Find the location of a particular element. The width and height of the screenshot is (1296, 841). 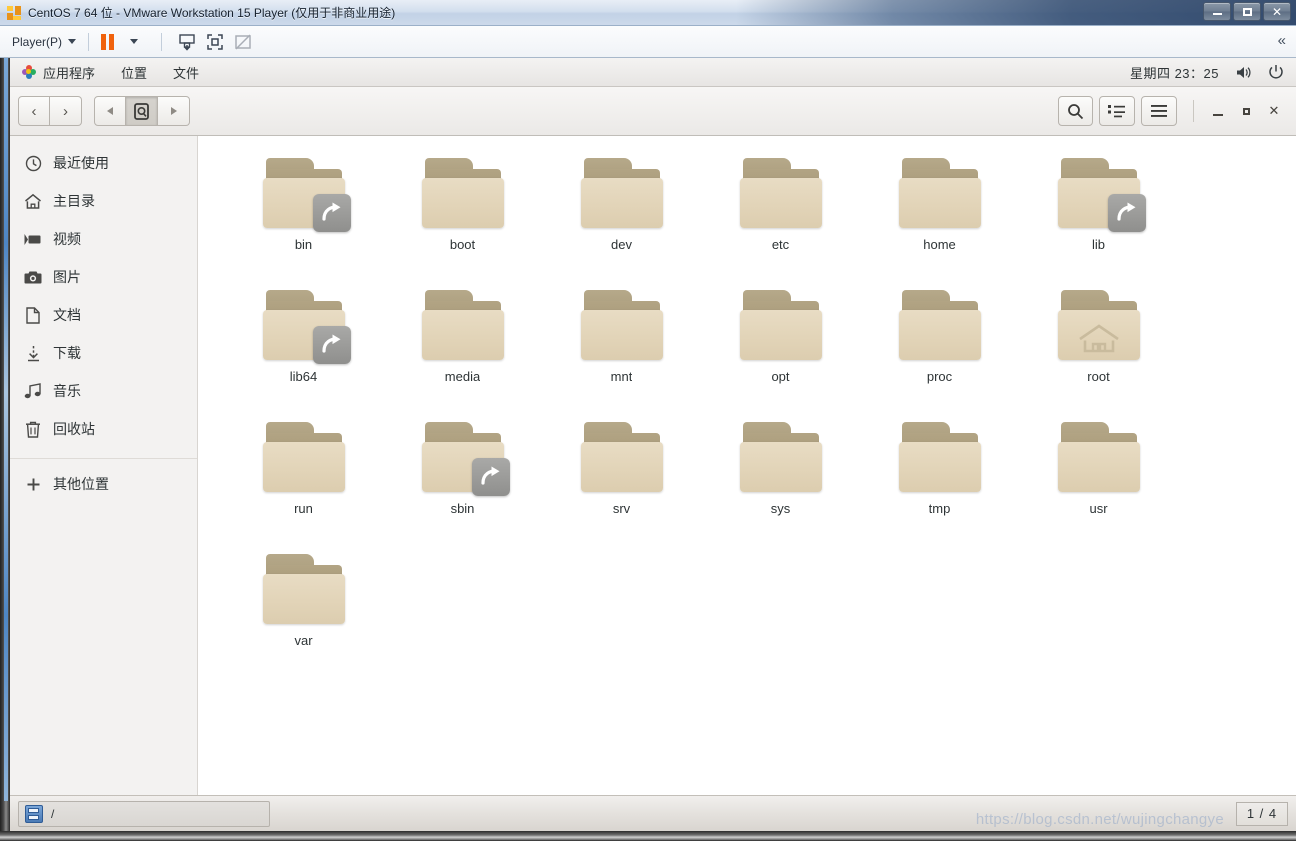

unity-mode-disabled-icon is located at coordinates (243, 42).